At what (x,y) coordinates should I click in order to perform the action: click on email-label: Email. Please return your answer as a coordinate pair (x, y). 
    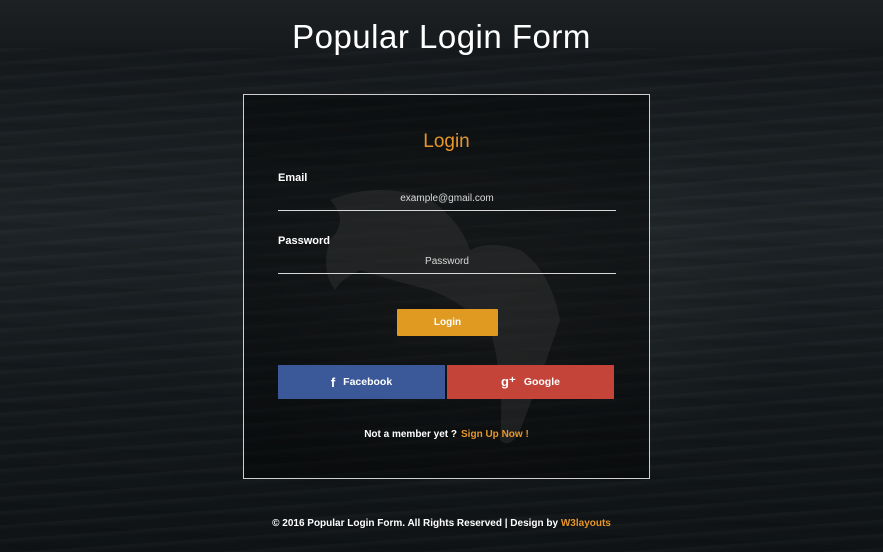
    Looking at the image, I should click on (293, 178).